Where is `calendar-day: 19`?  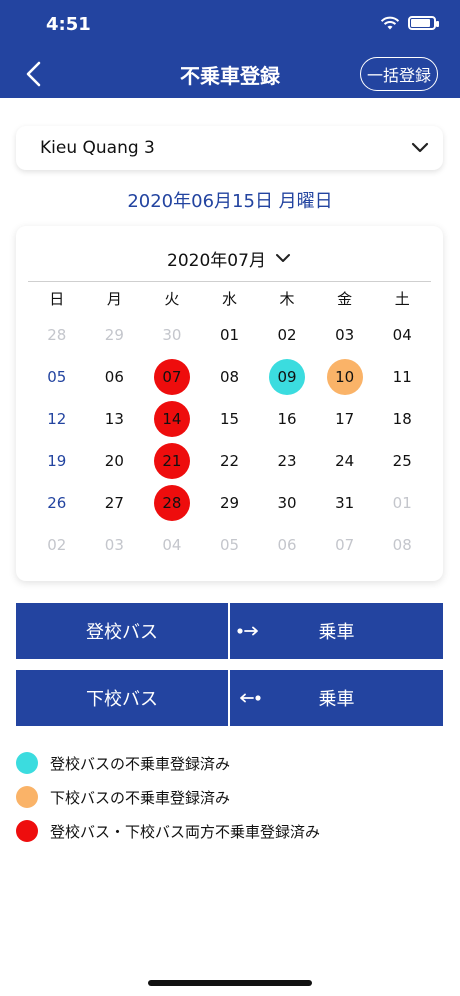 calendar-day: 19 is located at coordinates (57, 461).